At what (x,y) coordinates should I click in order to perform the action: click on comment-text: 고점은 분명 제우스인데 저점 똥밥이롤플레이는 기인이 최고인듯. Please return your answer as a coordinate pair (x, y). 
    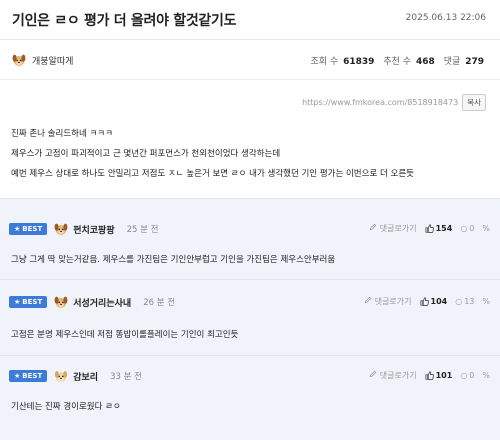
    Looking at the image, I should click on (125, 335).